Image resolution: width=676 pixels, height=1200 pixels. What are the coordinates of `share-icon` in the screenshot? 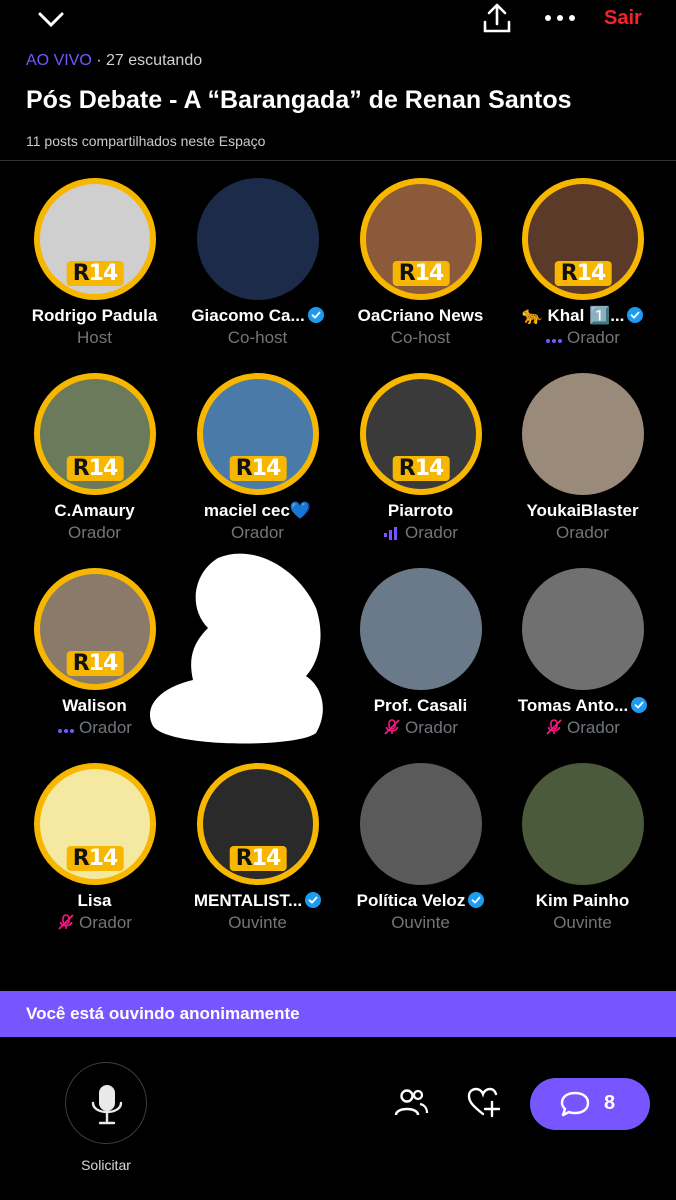 It's located at (497, 19).